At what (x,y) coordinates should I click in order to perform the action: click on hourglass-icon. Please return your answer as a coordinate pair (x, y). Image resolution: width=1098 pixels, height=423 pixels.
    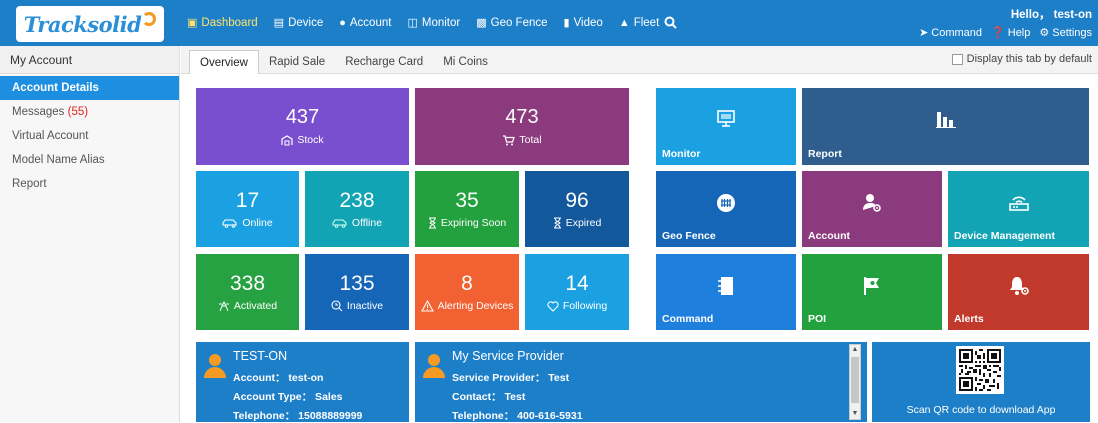
    Looking at the image, I should click on (432, 223).